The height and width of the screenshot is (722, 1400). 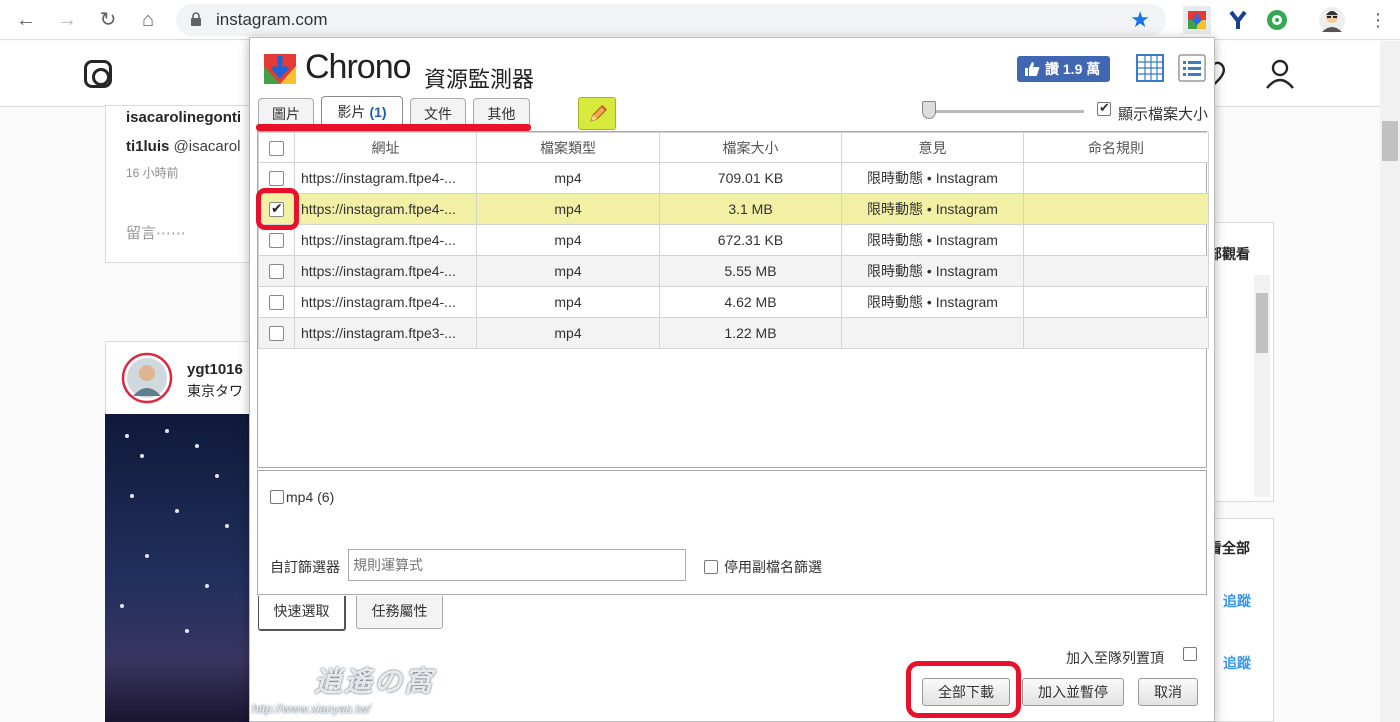 What do you see at coordinates (1237, 663) in the screenshot?
I see `follow-button-2: 追蹤` at bounding box center [1237, 663].